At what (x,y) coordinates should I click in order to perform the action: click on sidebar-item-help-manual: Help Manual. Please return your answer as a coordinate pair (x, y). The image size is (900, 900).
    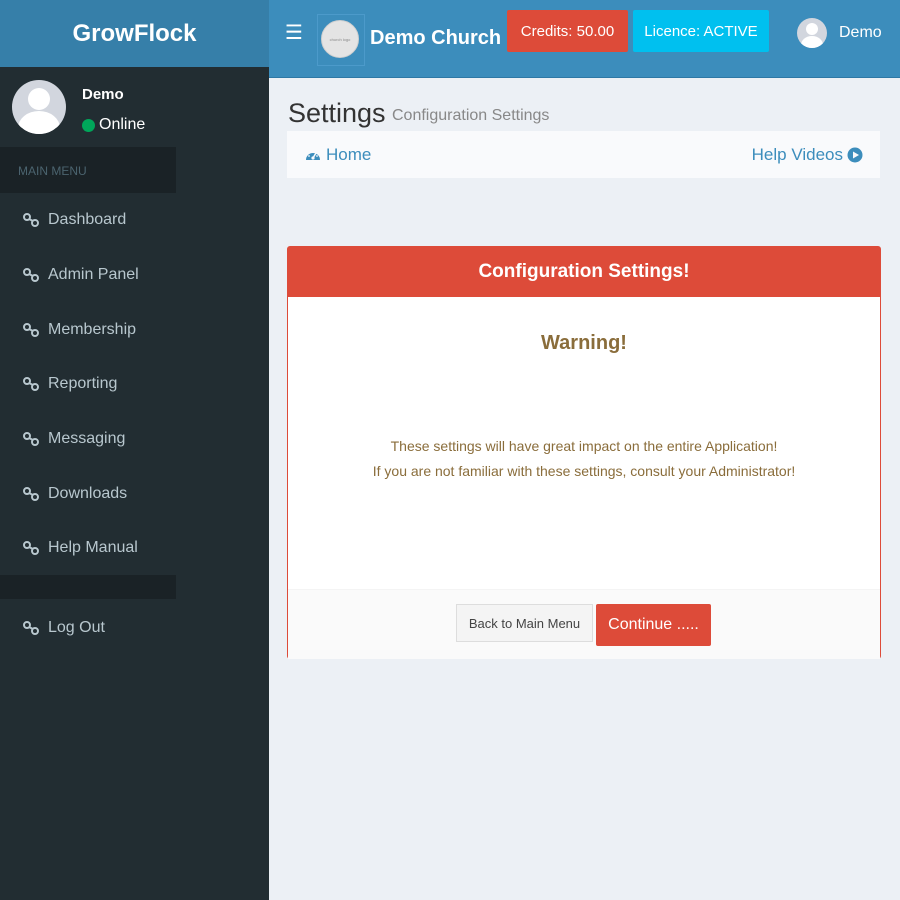
    Looking at the image, I should click on (134, 548).